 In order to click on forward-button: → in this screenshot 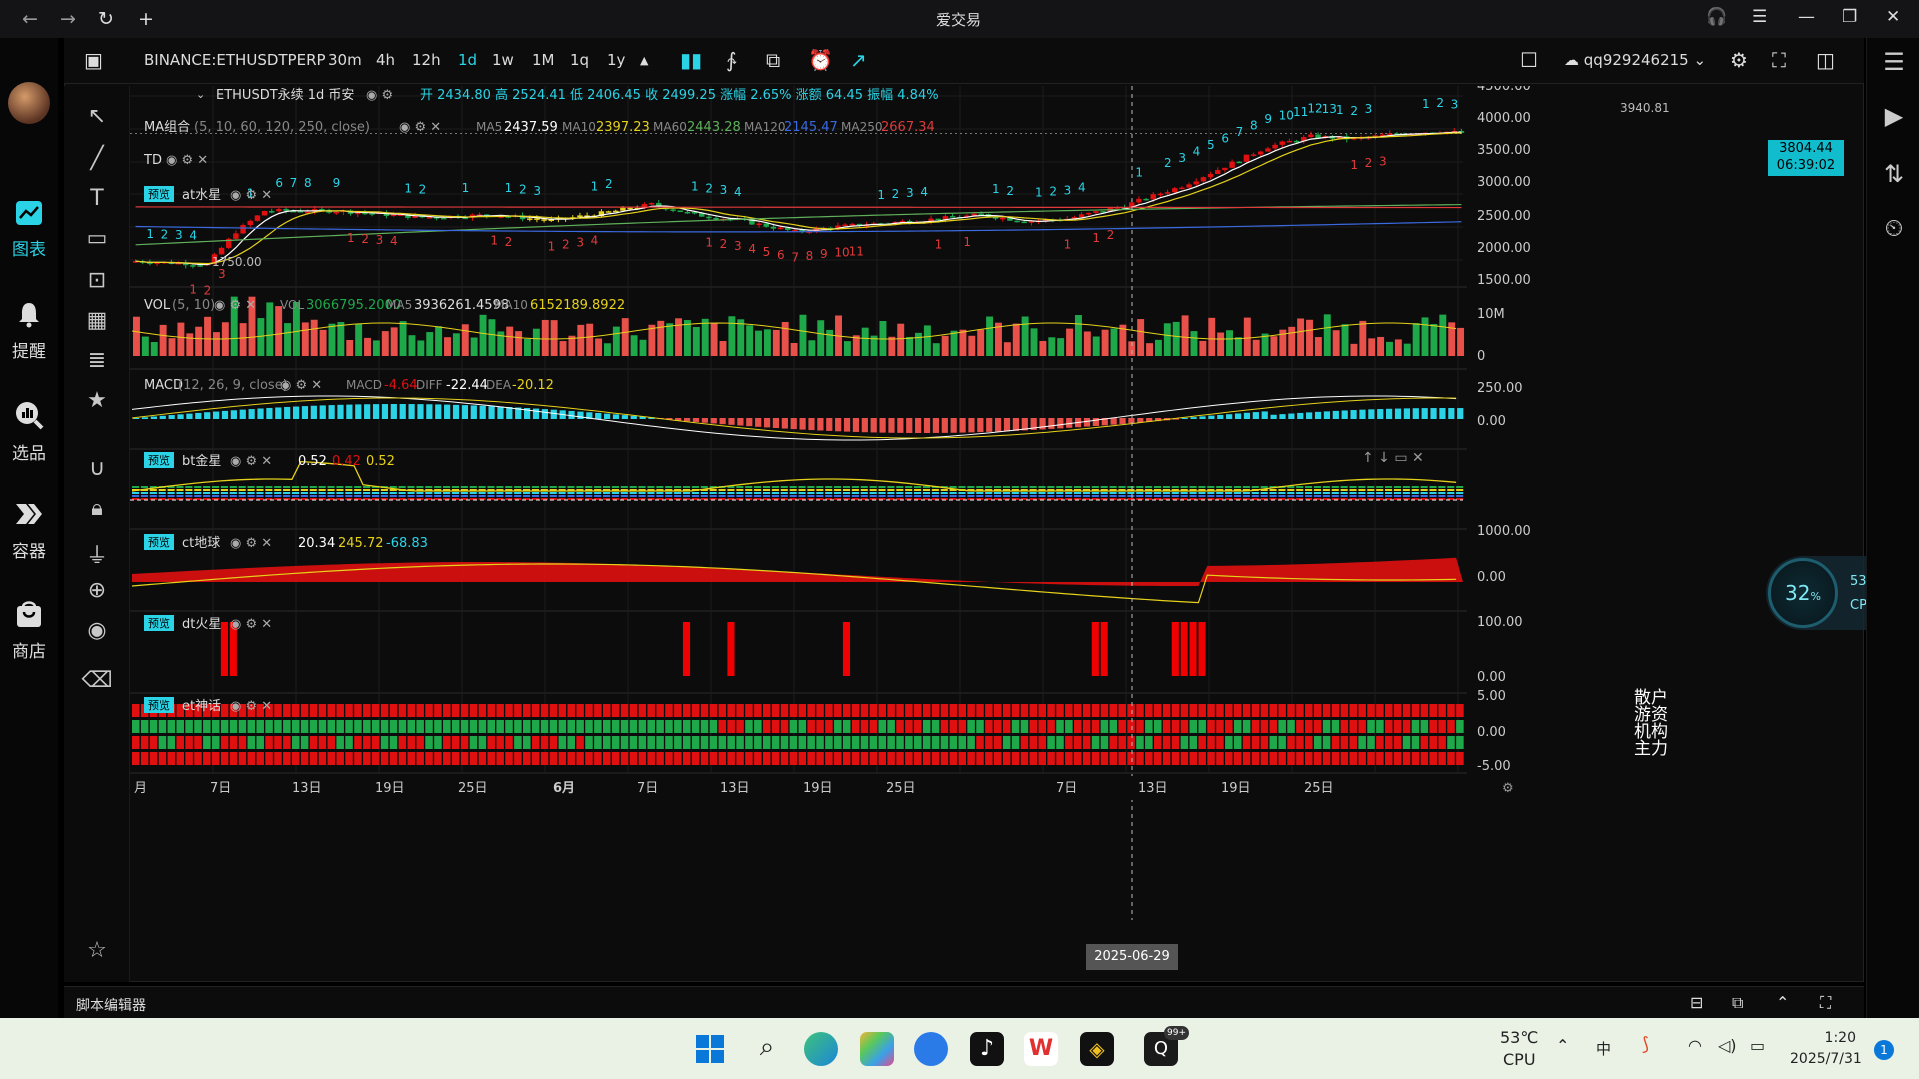, I will do `click(68, 19)`.